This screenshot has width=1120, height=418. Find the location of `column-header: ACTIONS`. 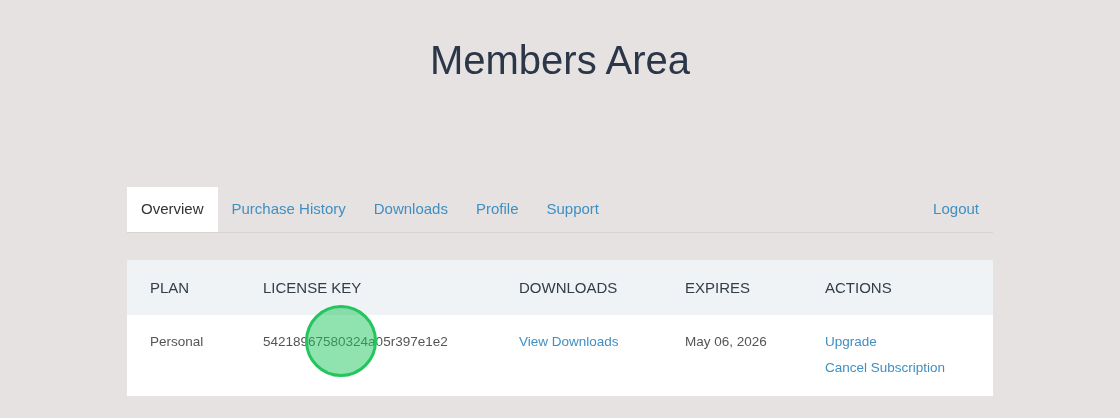

column-header: ACTIONS is located at coordinates (858, 287).